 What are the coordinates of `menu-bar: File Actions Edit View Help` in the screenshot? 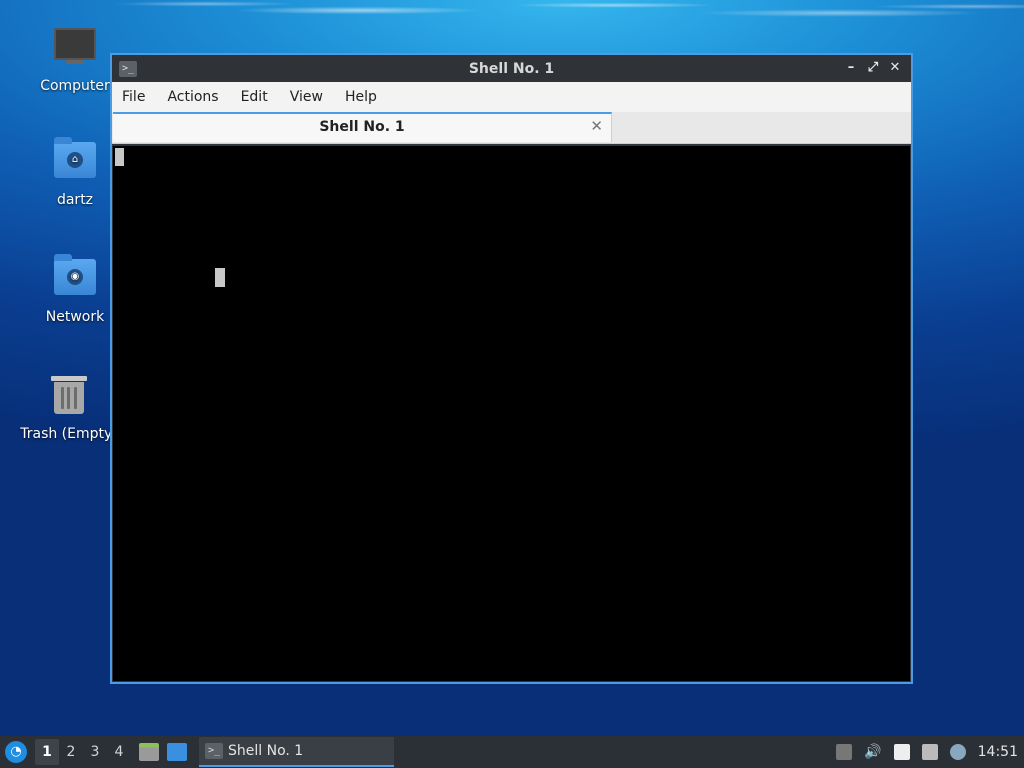 It's located at (511, 97).